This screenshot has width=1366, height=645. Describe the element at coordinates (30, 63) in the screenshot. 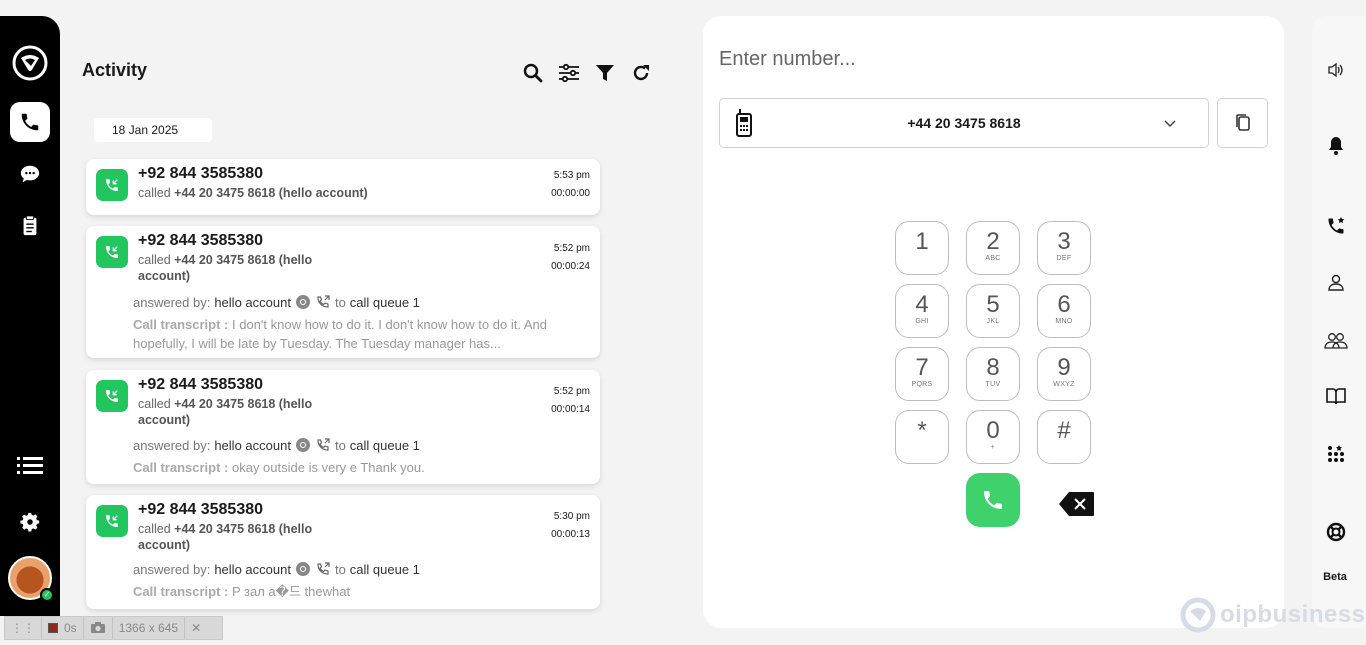

I see `app-logo-icon` at that location.